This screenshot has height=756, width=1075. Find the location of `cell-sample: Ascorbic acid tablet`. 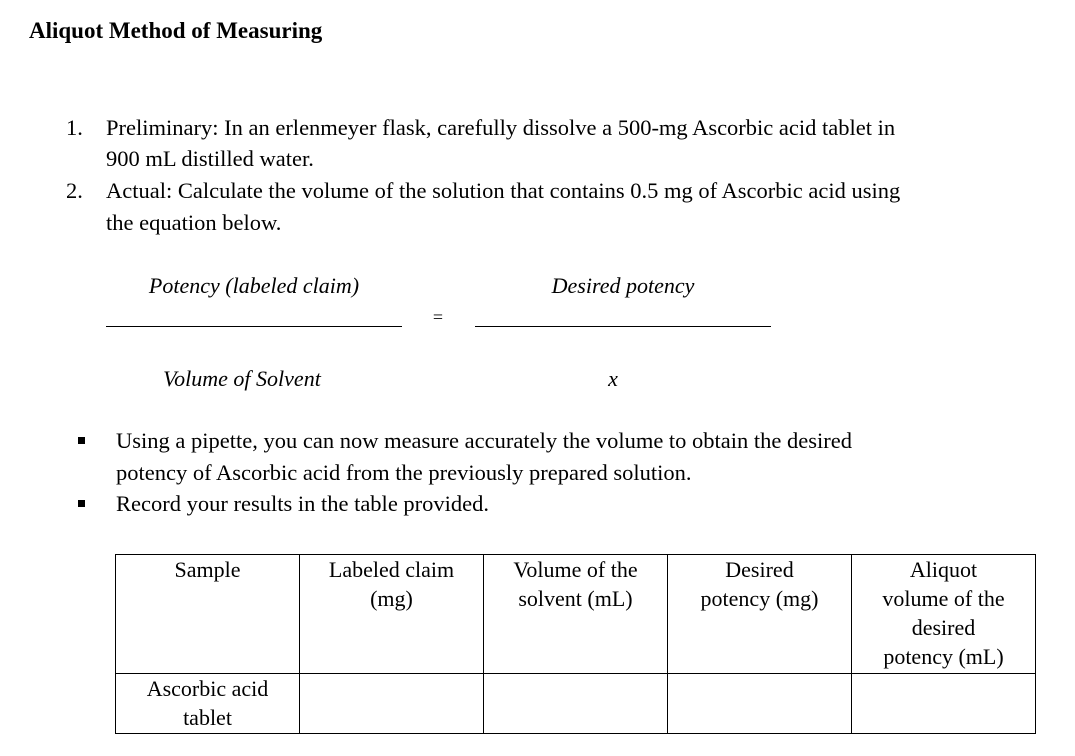

cell-sample: Ascorbic acid tablet is located at coordinates (207, 703).